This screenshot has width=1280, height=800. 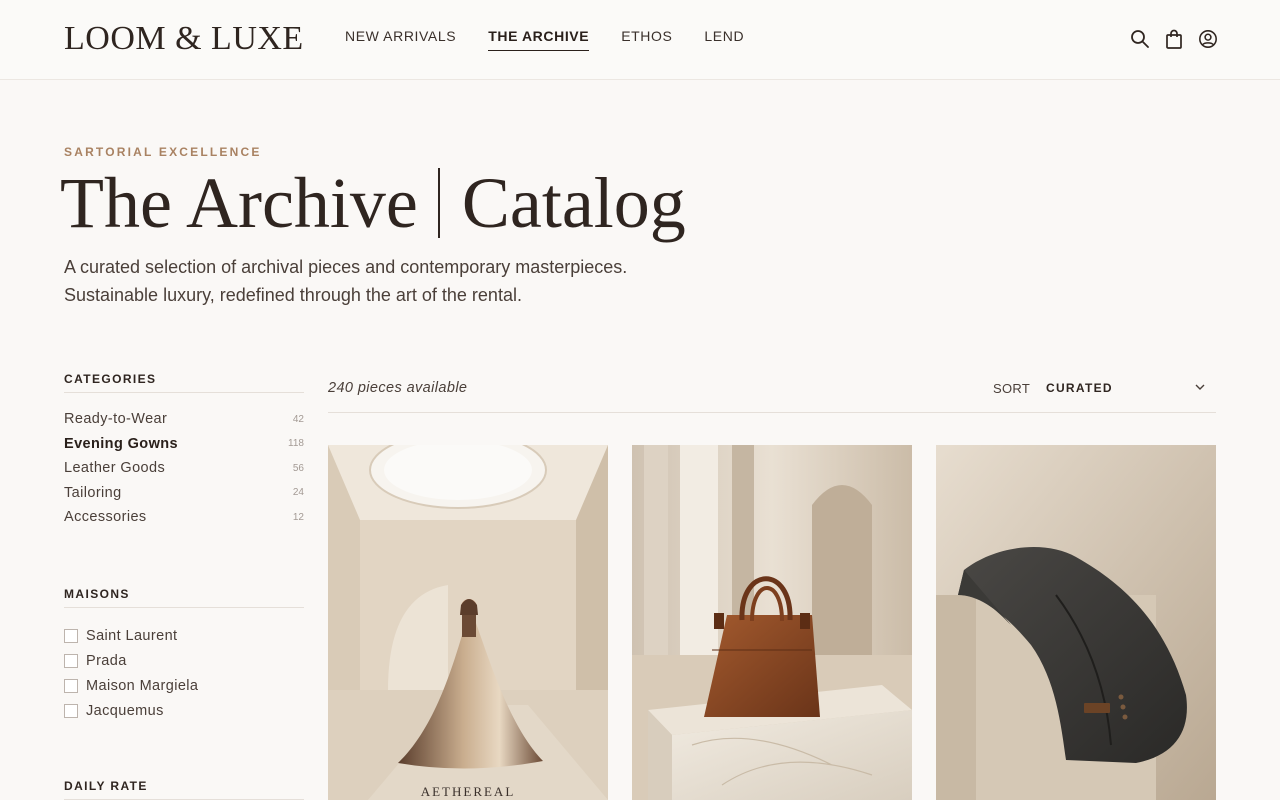 I want to click on bag-icon, so click(x=1174, y=39).